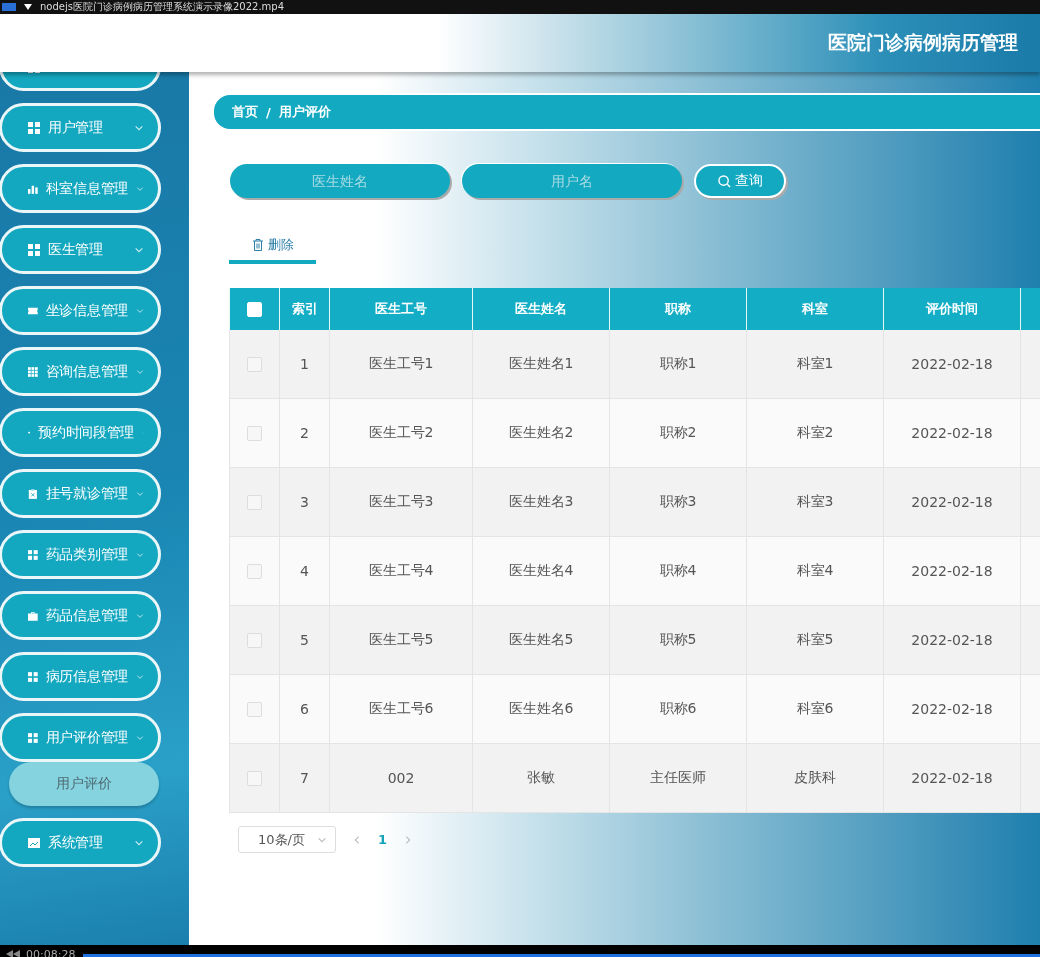  What do you see at coordinates (80, 493) in the screenshot?
I see `menu-item: 挂号就诊管理` at bounding box center [80, 493].